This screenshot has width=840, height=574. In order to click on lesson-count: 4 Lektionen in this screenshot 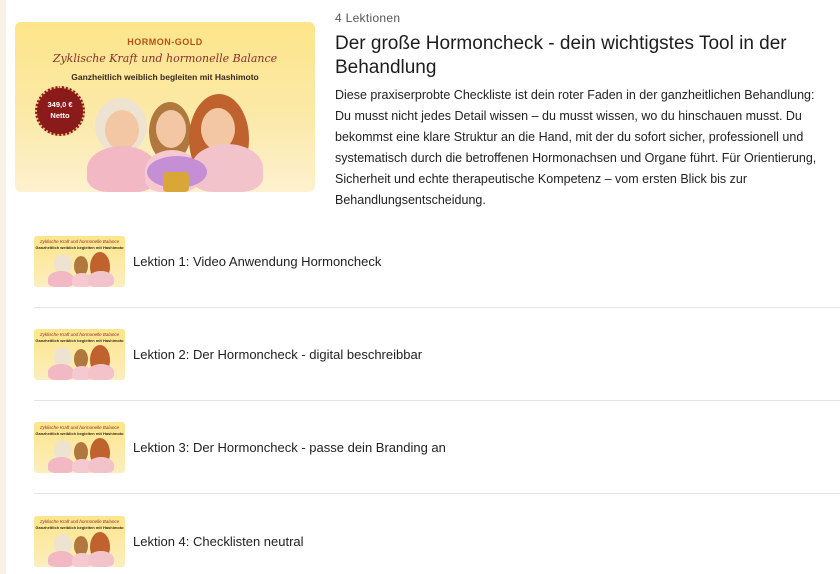, I will do `click(368, 18)`.